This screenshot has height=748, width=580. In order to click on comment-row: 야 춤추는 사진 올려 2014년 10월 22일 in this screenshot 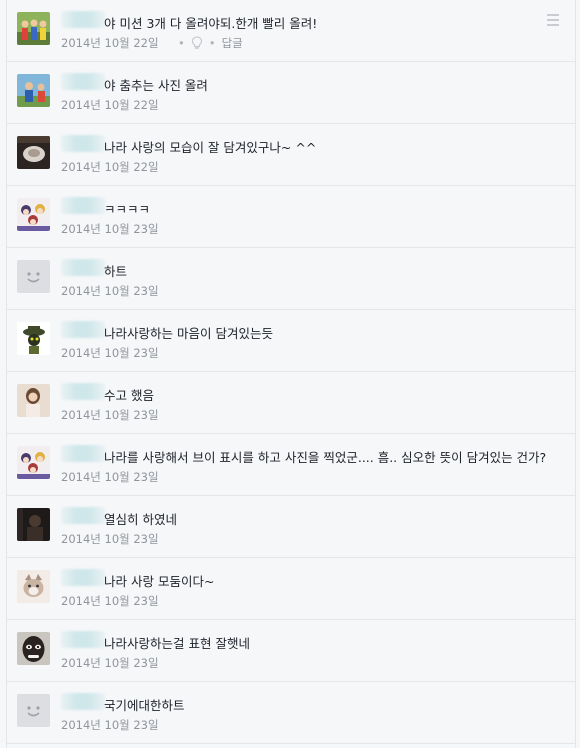, I will do `click(291, 93)`.